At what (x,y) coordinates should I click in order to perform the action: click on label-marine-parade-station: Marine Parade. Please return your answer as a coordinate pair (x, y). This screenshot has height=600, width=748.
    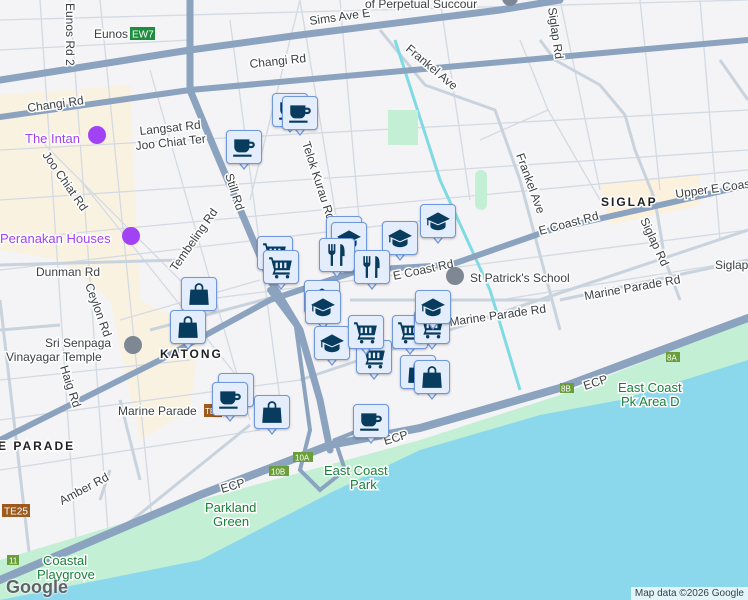
    Looking at the image, I should click on (157, 411).